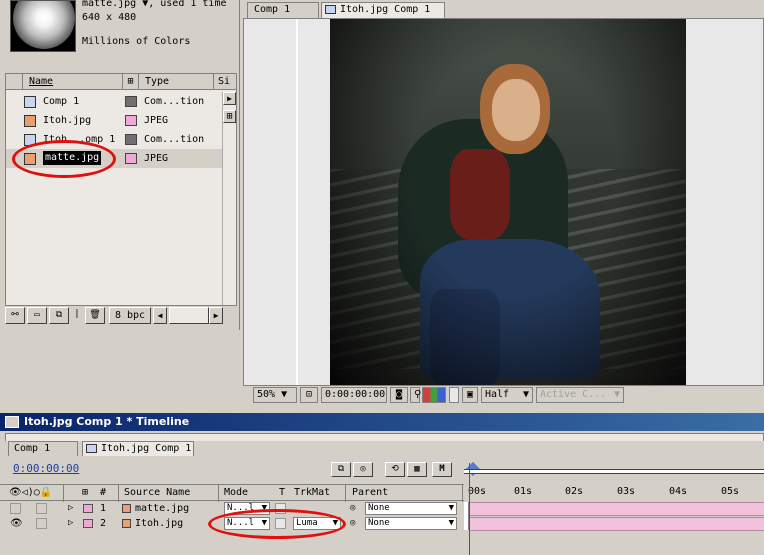  What do you see at coordinates (154, 4) in the screenshot?
I see `info-line-1: matte.jpg ▼, used 1 time` at bounding box center [154, 4].